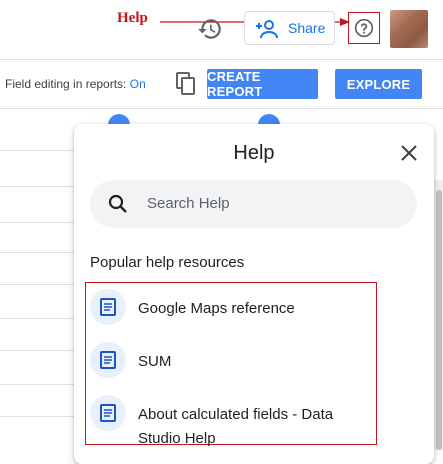 The width and height of the screenshot is (443, 464). What do you see at coordinates (188, 203) in the screenshot?
I see `search-placeholder: Search Help` at bounding box center [188, 203].